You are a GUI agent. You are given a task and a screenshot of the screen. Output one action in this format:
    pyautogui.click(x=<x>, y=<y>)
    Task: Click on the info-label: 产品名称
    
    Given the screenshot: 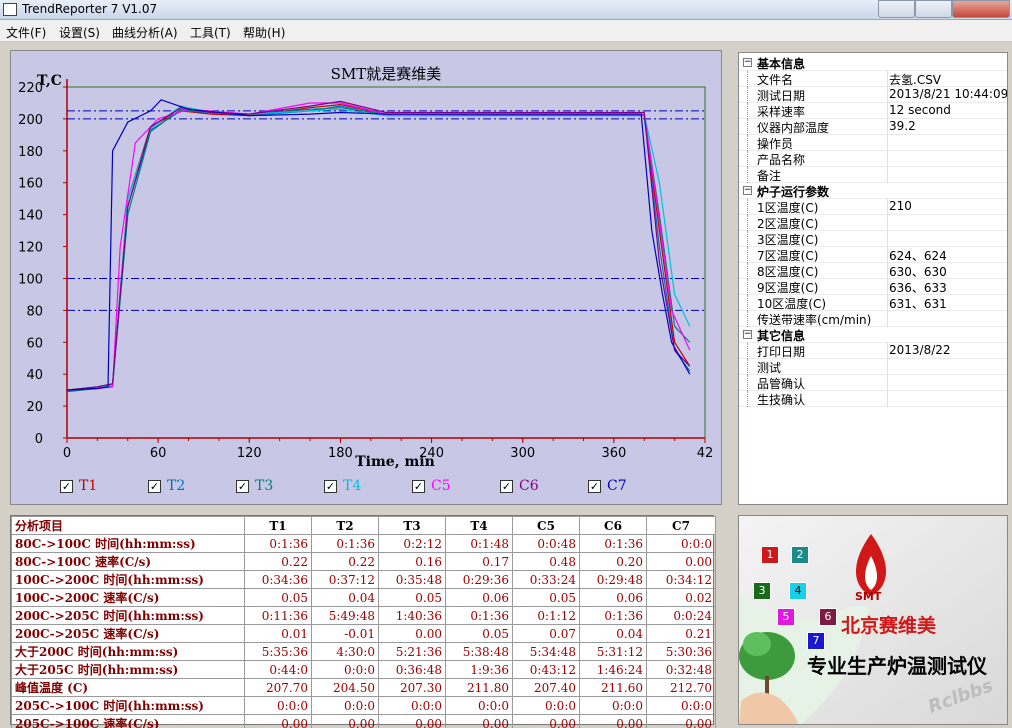 What is the action you would take?
    pyautogui.click(x=781, y=160)
    